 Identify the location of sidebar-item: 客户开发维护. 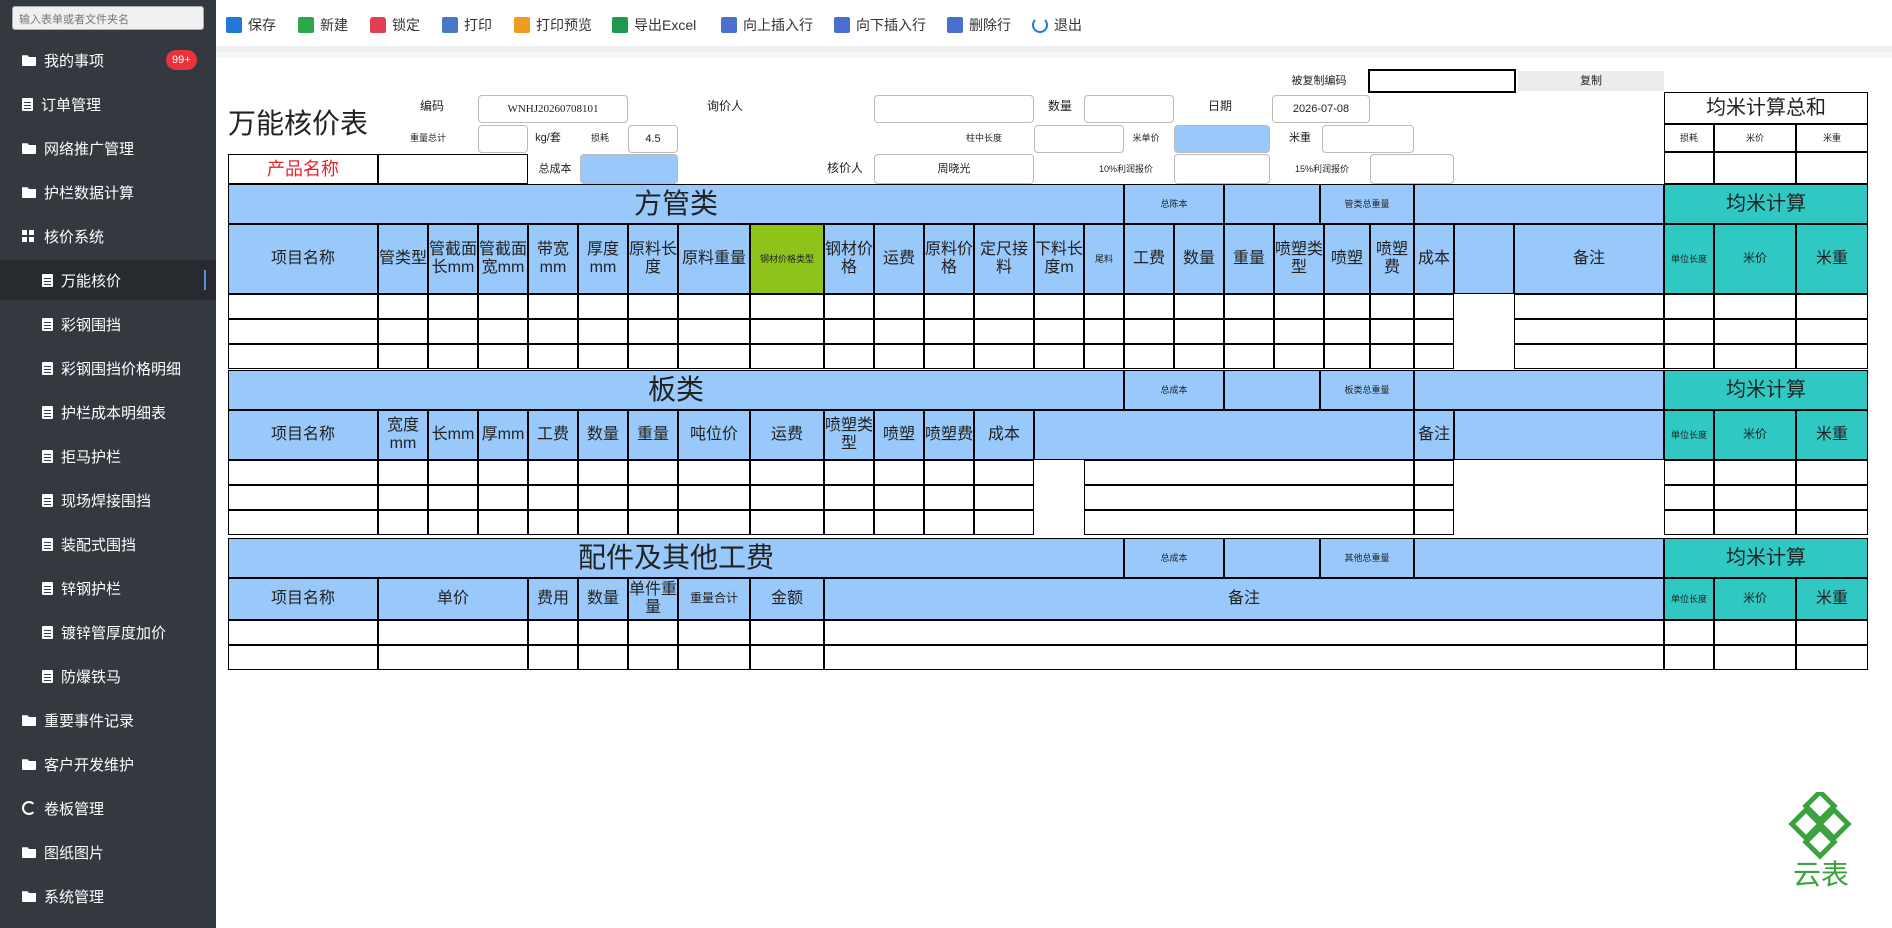
(108, 764).